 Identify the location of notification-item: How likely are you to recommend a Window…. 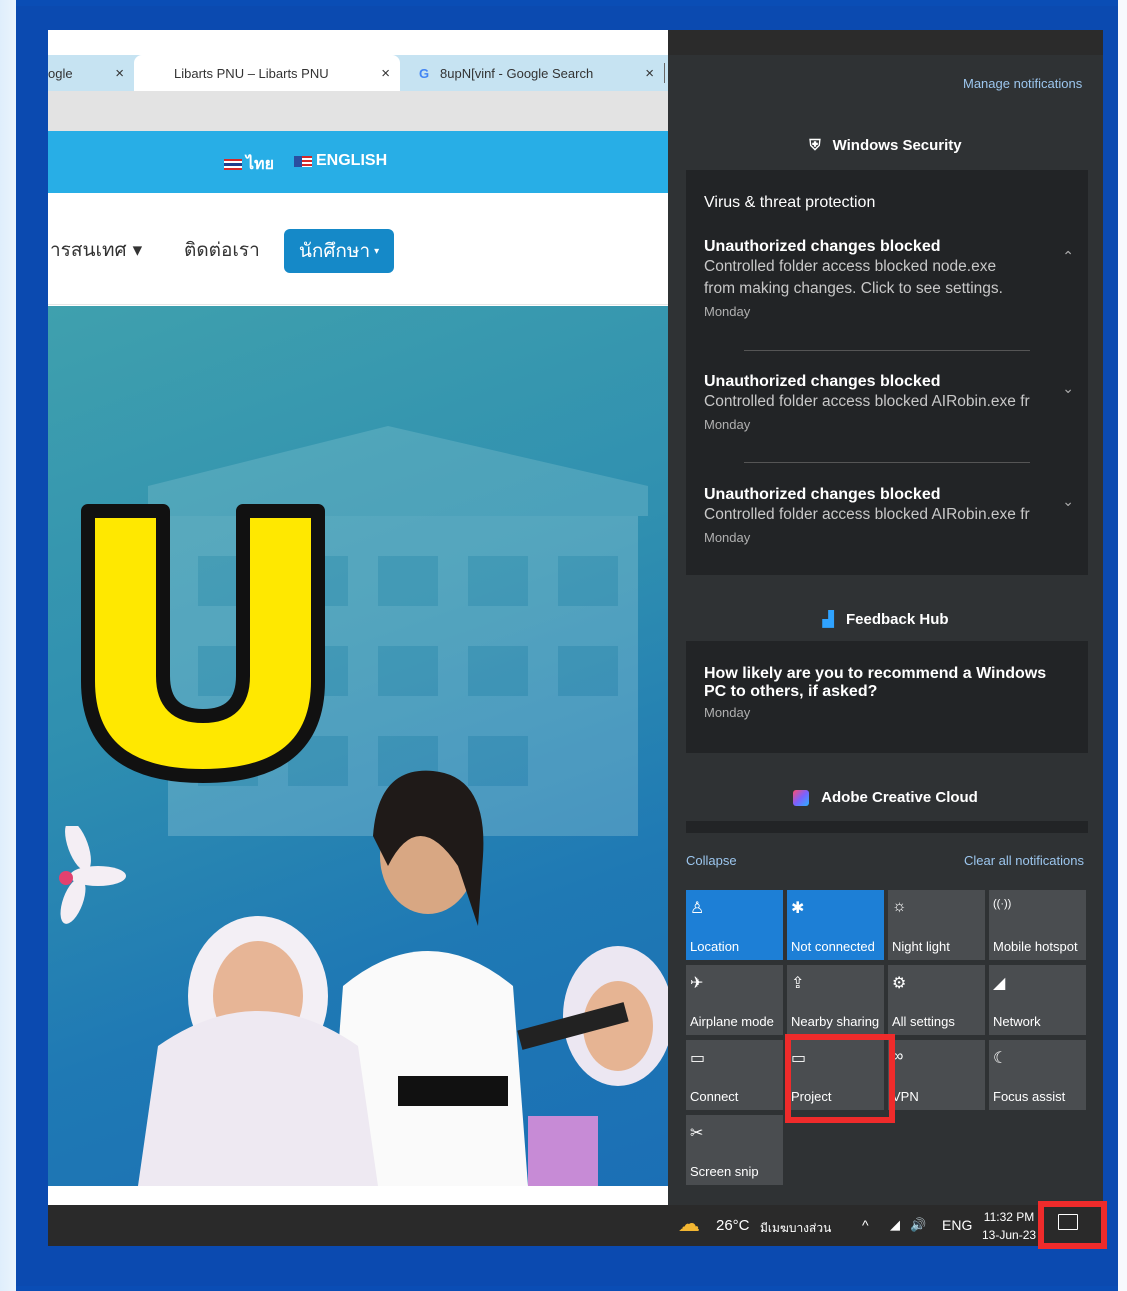
(889, 692).